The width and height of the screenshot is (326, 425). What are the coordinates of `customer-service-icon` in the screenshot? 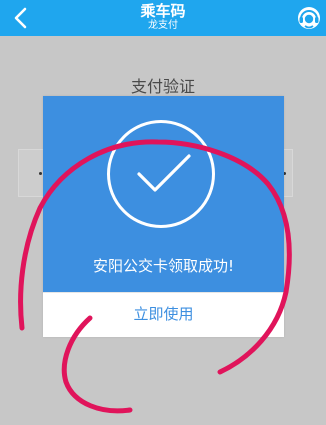 It's located at (309, 18).